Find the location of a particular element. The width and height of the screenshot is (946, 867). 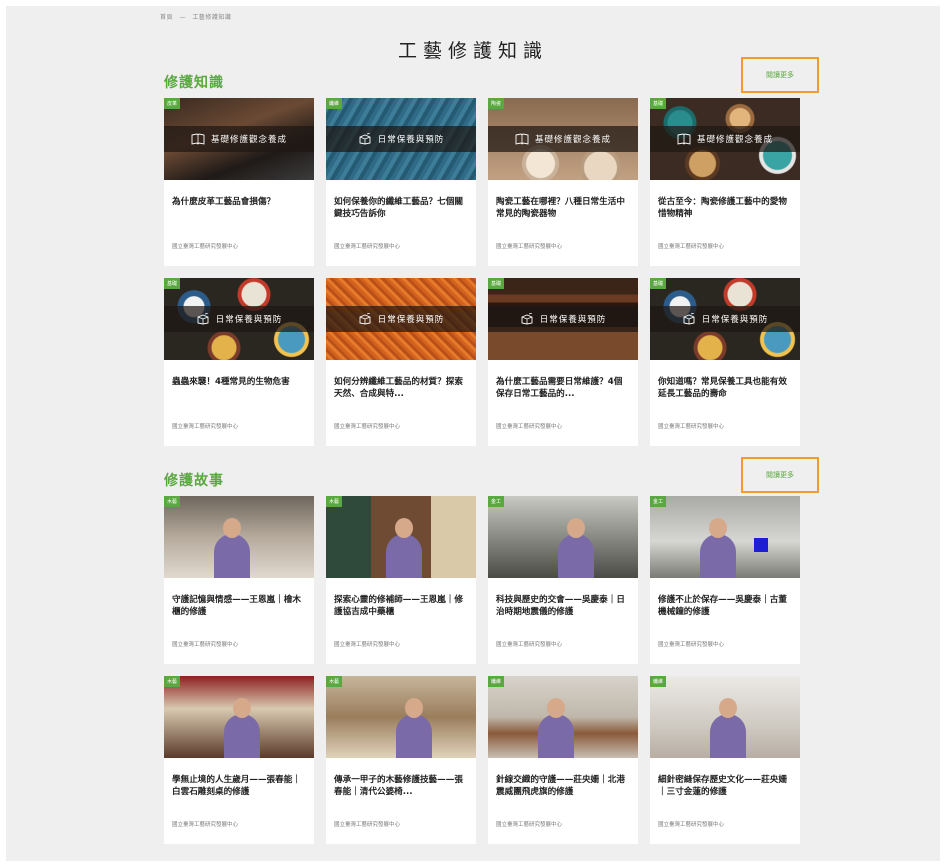

story-card: 木藝探索心靈的修補師——王恩嵐｜修護協吉成中藥櫃國立臺灣工藝研究發展中心 is located at coordinates (401, 580).